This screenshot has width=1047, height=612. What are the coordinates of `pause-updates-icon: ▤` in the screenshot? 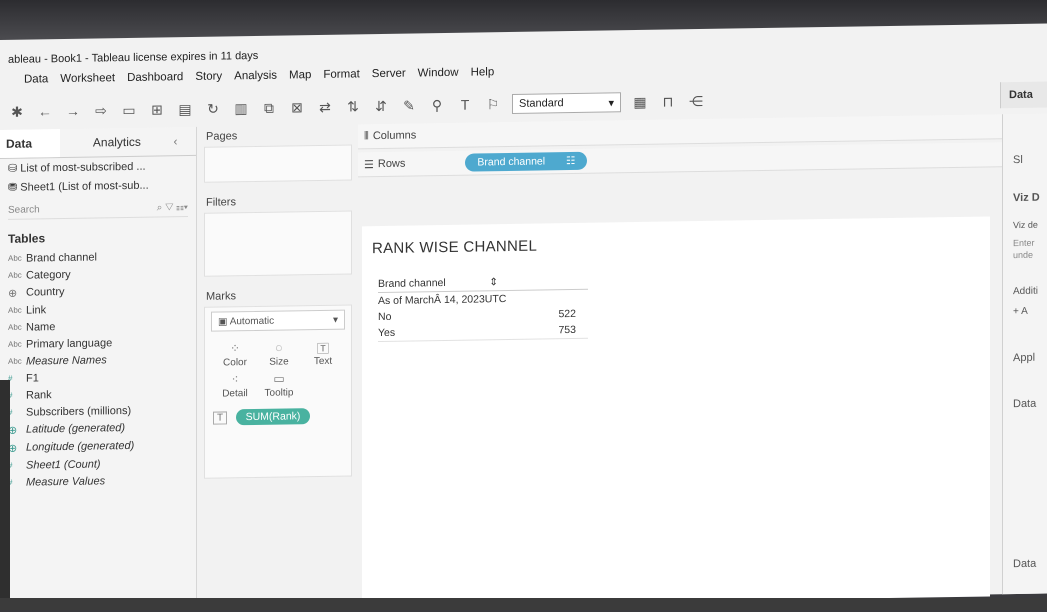 It's located at (185, 109).